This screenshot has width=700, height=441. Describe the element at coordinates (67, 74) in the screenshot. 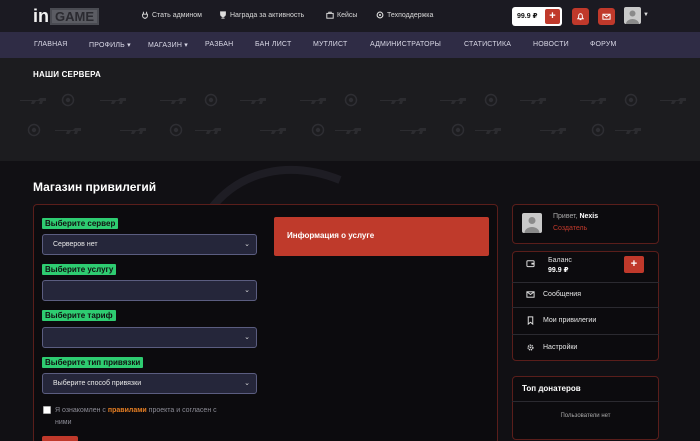

I see `banner-title: НАШИ СЕРВЕРА` at that location.